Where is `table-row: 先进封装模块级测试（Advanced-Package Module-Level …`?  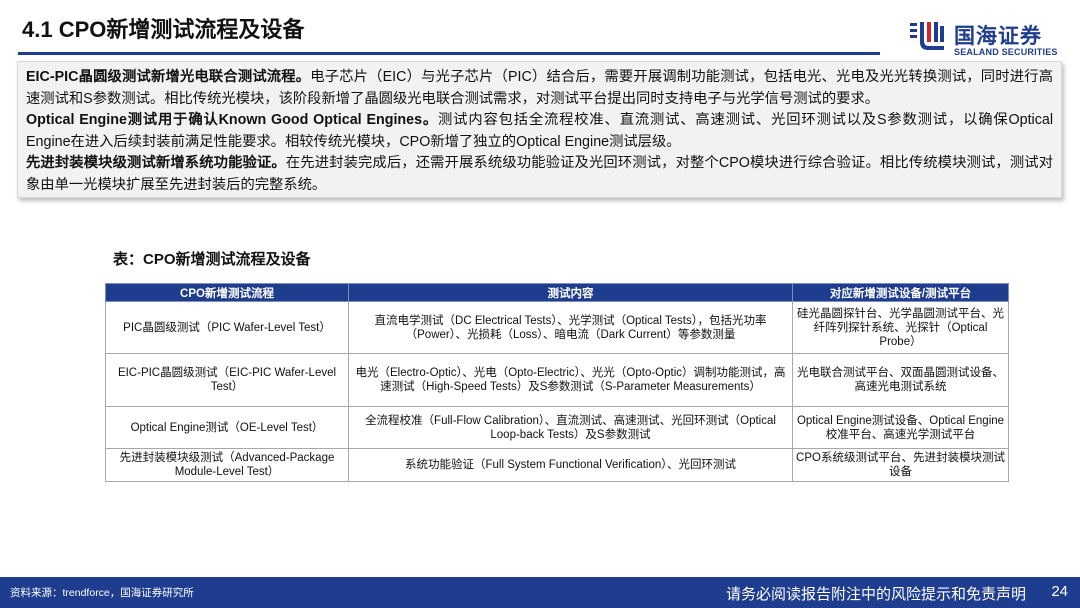
table-row: 先进封装模块级测试（Advanced-Package Module-Level … is located at coordinates (557, 465).